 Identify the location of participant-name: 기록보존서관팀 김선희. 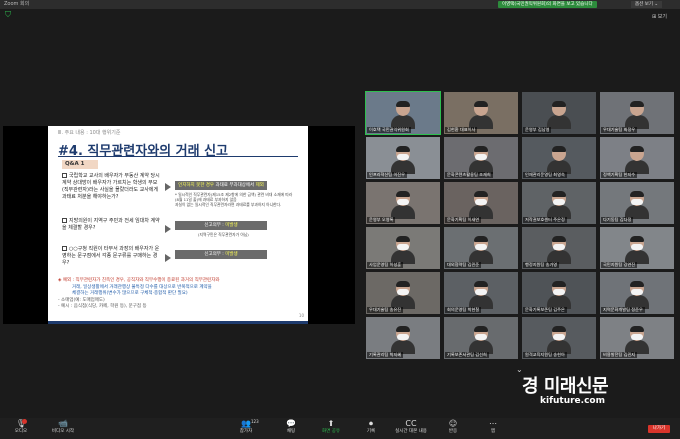
(467, 355).